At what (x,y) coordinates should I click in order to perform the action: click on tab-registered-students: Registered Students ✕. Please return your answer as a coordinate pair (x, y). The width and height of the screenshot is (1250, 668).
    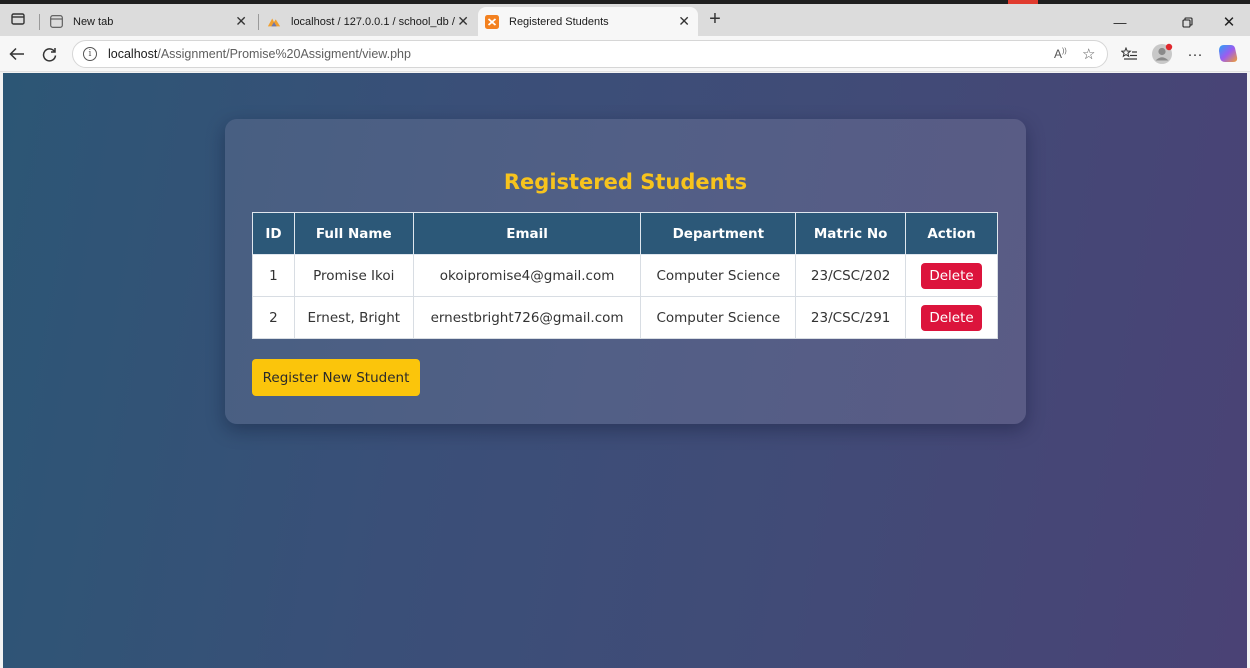
    Looking at the image, I should click on (588, 21).